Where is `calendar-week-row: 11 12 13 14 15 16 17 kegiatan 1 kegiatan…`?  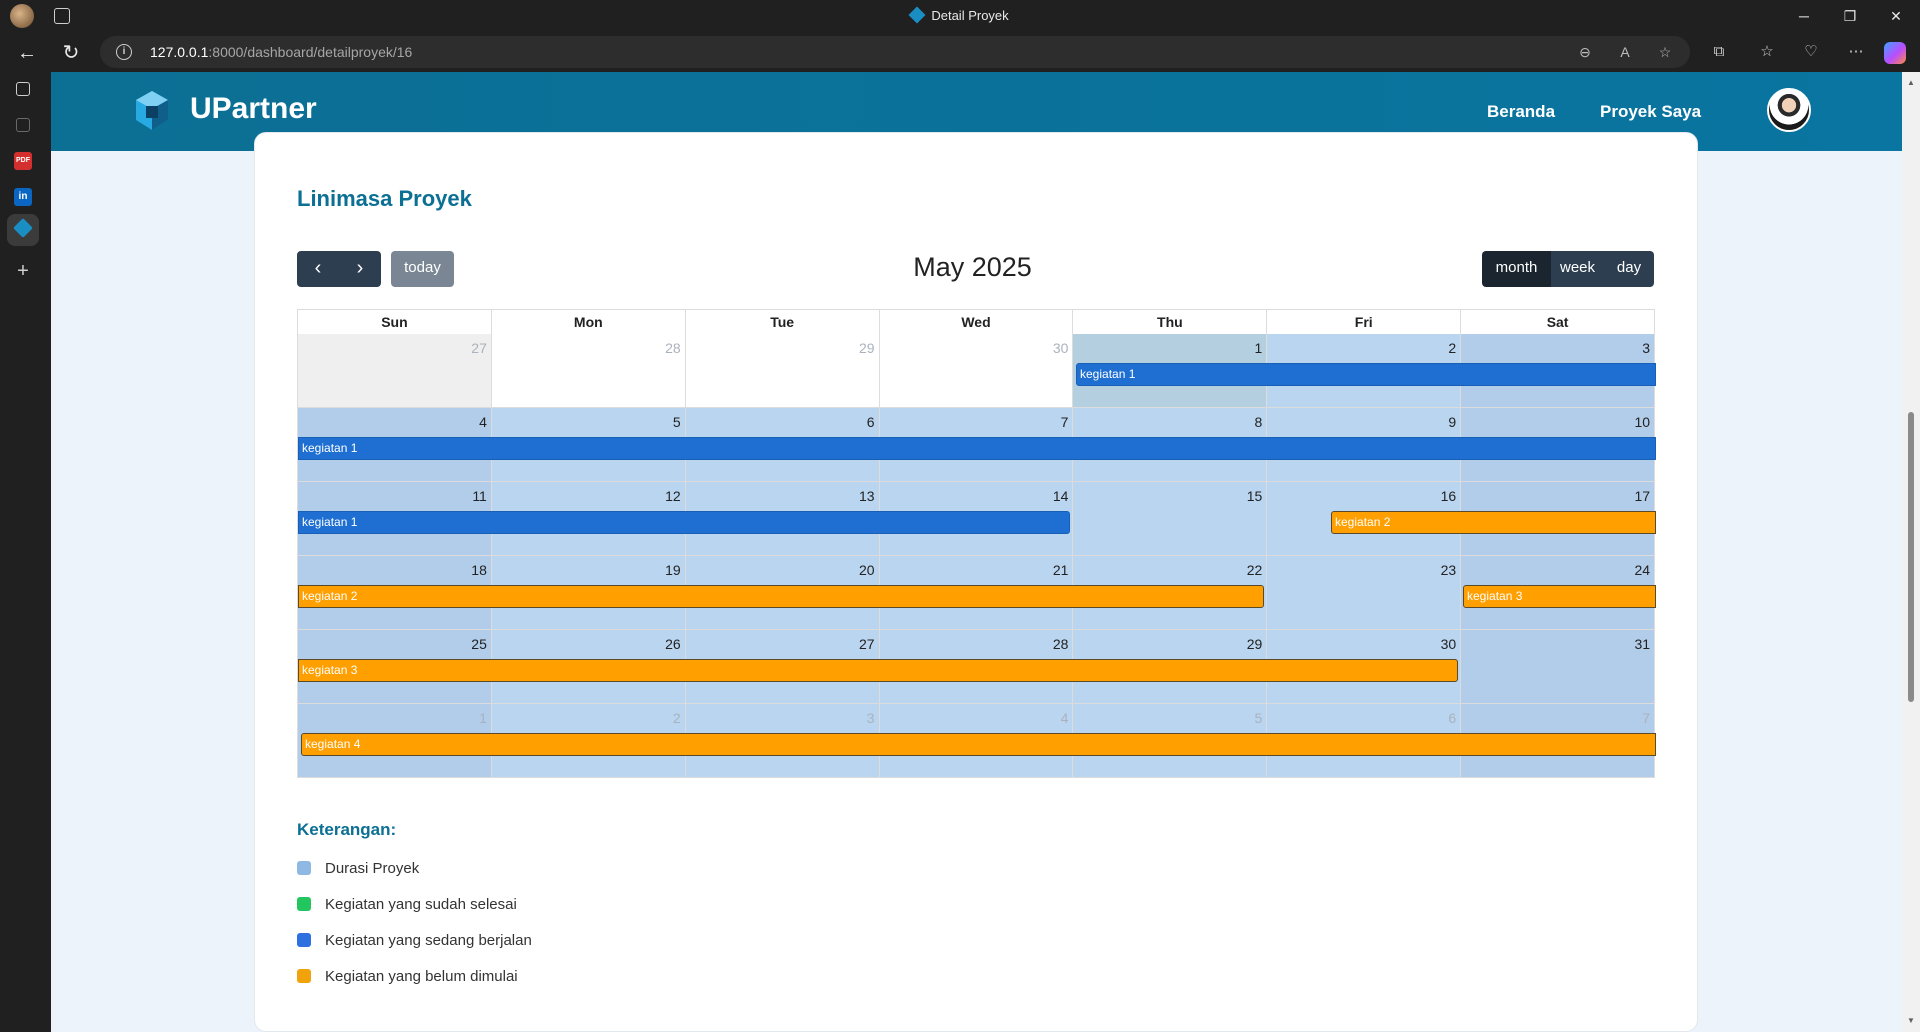 calendar-week-row: 11 12 13 14 15 16 17 kegiatan 1 kegiatan… is located at coordinates (976, 519).